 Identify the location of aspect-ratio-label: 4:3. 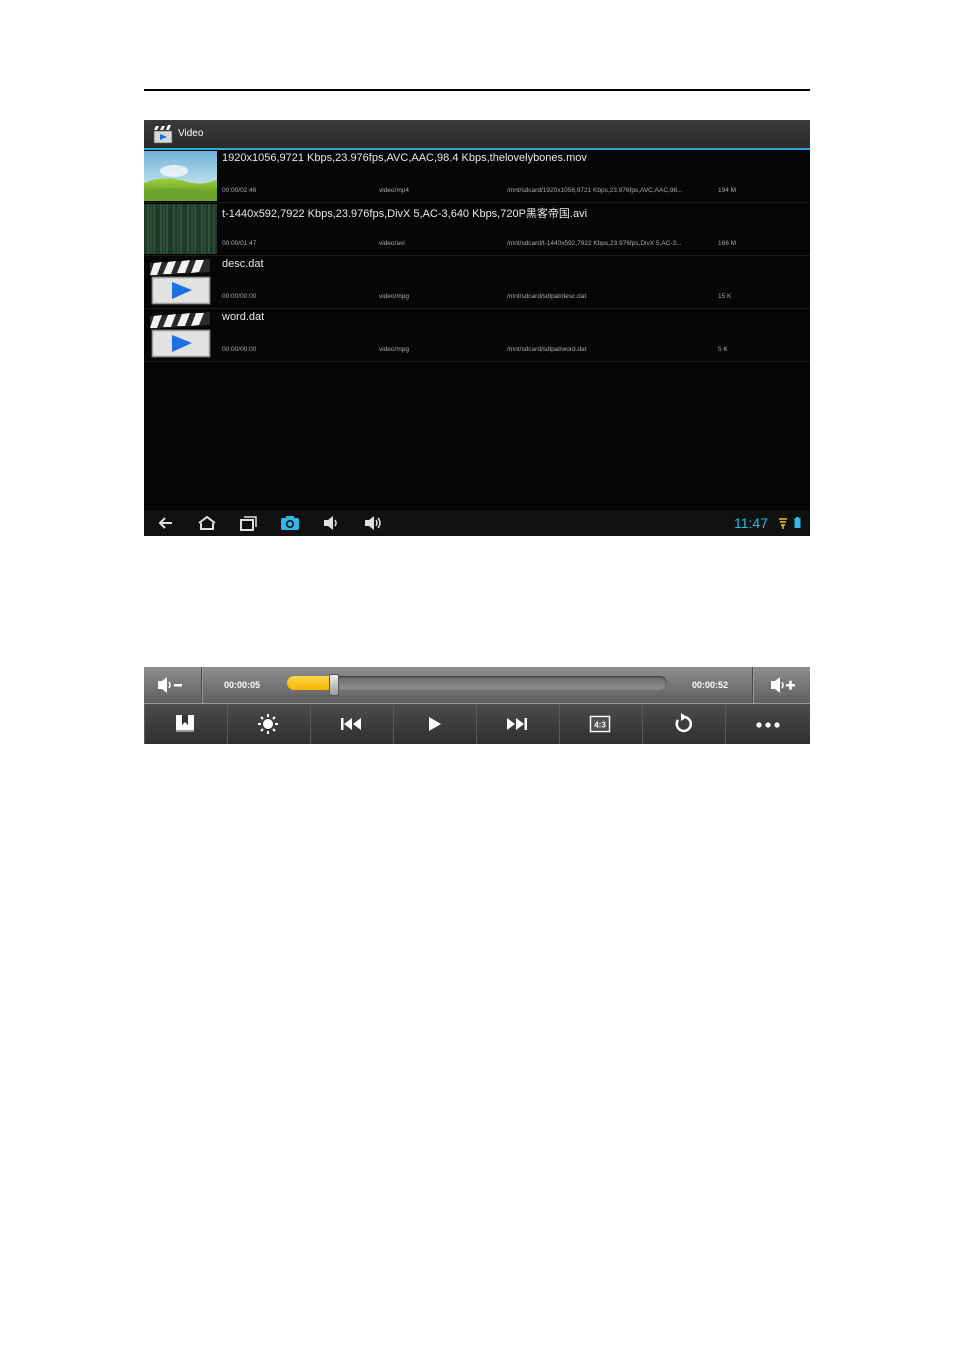
(600, 725).